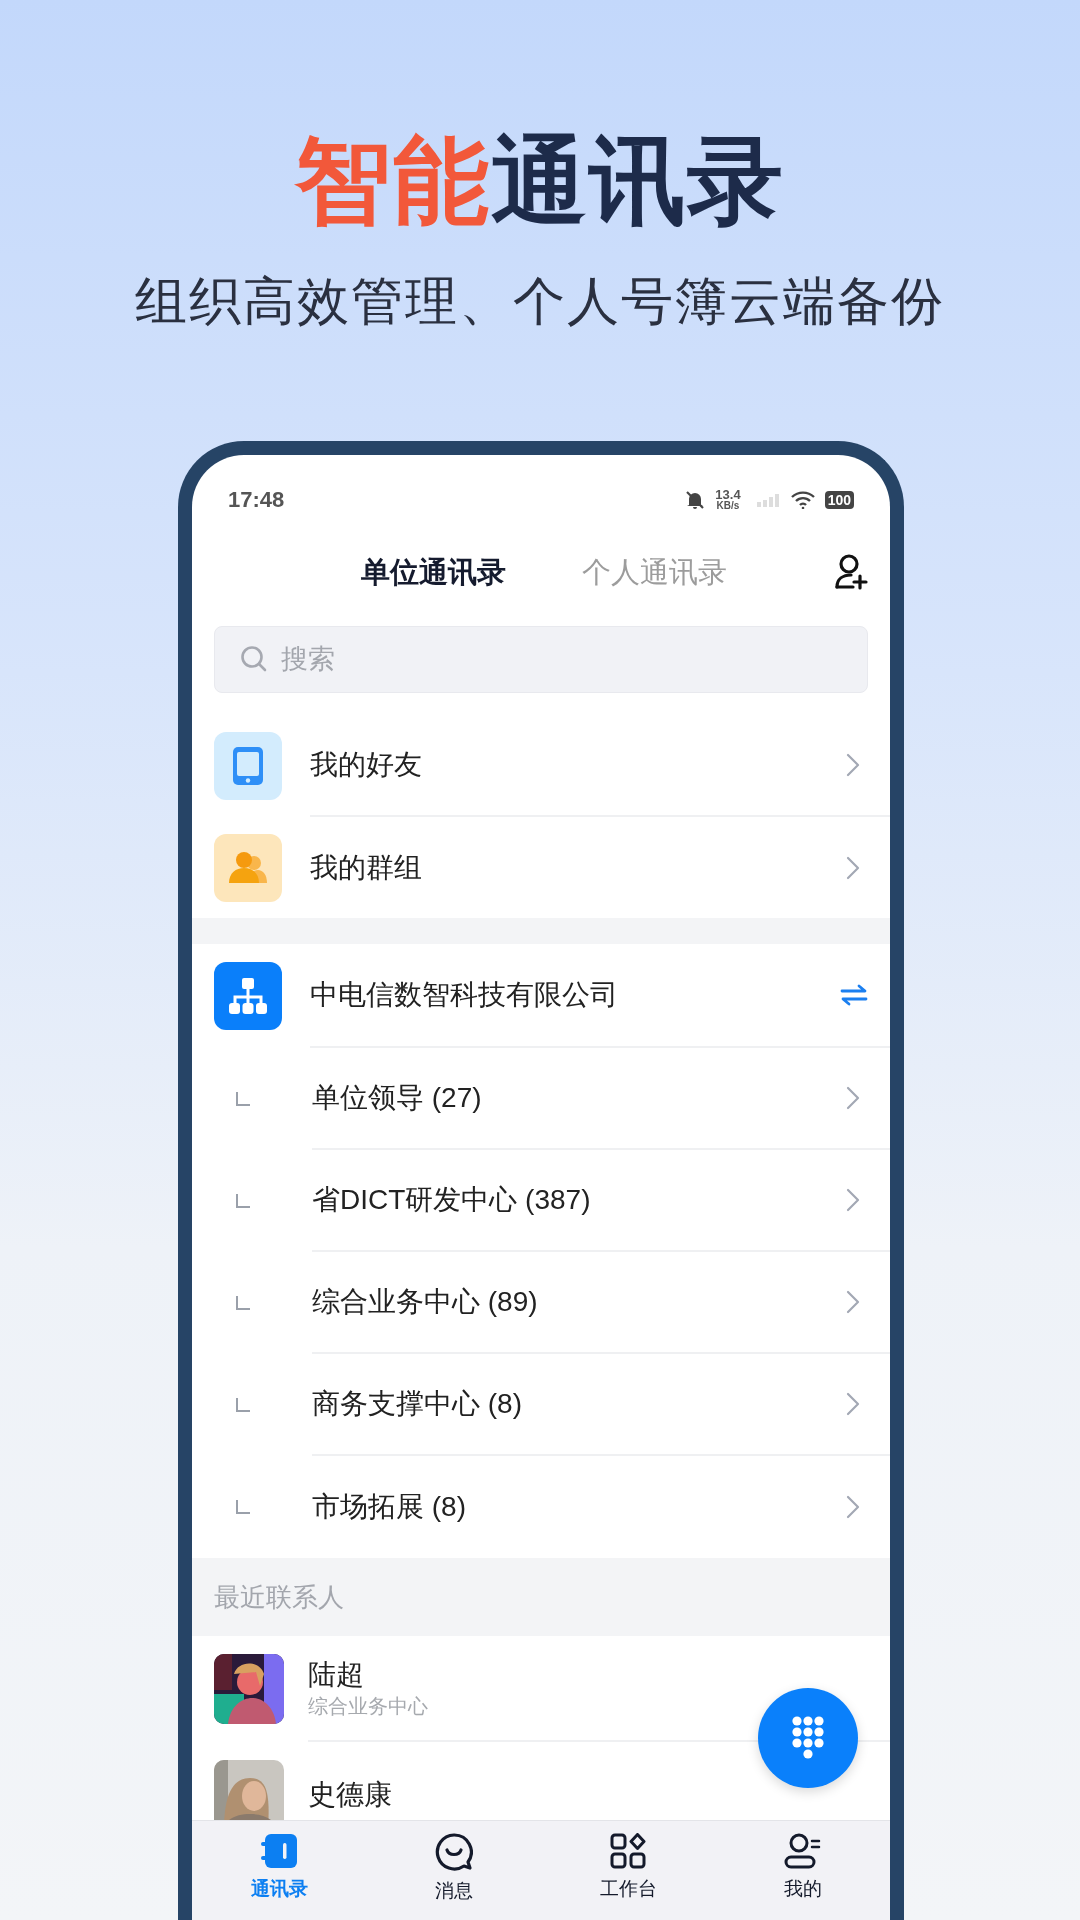 This screenshot has height=1920, width=1080. Describe the element at coordinates (854, 995) in the screenshot. I see `switch-arrows-icon` at that location.